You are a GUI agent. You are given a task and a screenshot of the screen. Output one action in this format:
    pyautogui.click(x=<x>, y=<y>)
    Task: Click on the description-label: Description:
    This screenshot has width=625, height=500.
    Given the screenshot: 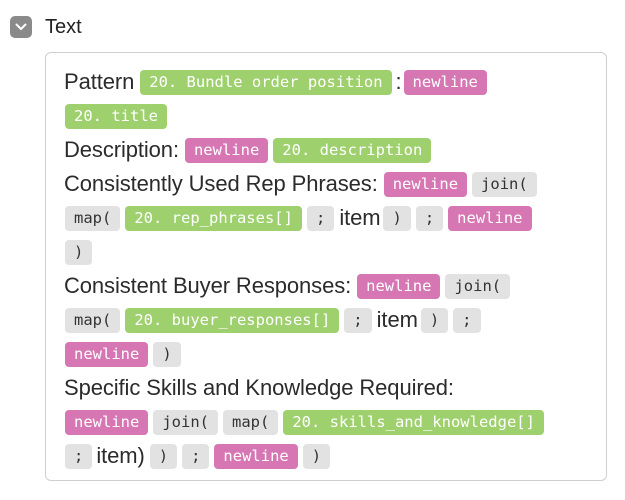 What is the action you would take?
    pyautogui.click(x=121, y=149)
    